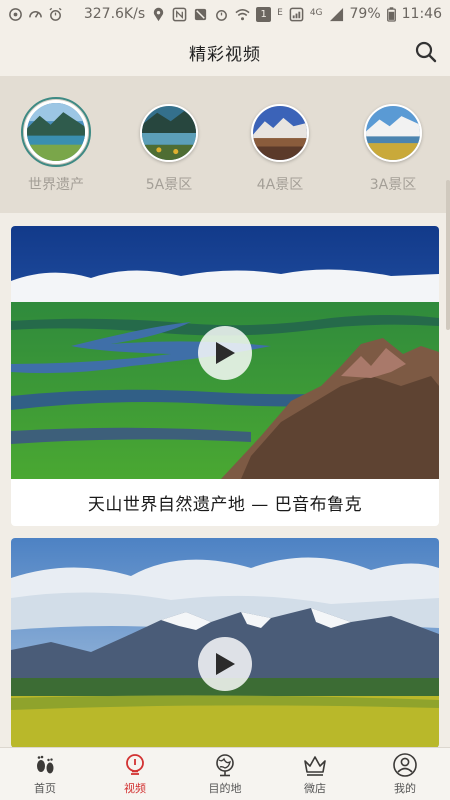 The height and width of the screenshot is (800, 450). What do you see at coordinates (15, 14) in the screenshot?
I see `sync-icon` at bounding box center [15, 14].